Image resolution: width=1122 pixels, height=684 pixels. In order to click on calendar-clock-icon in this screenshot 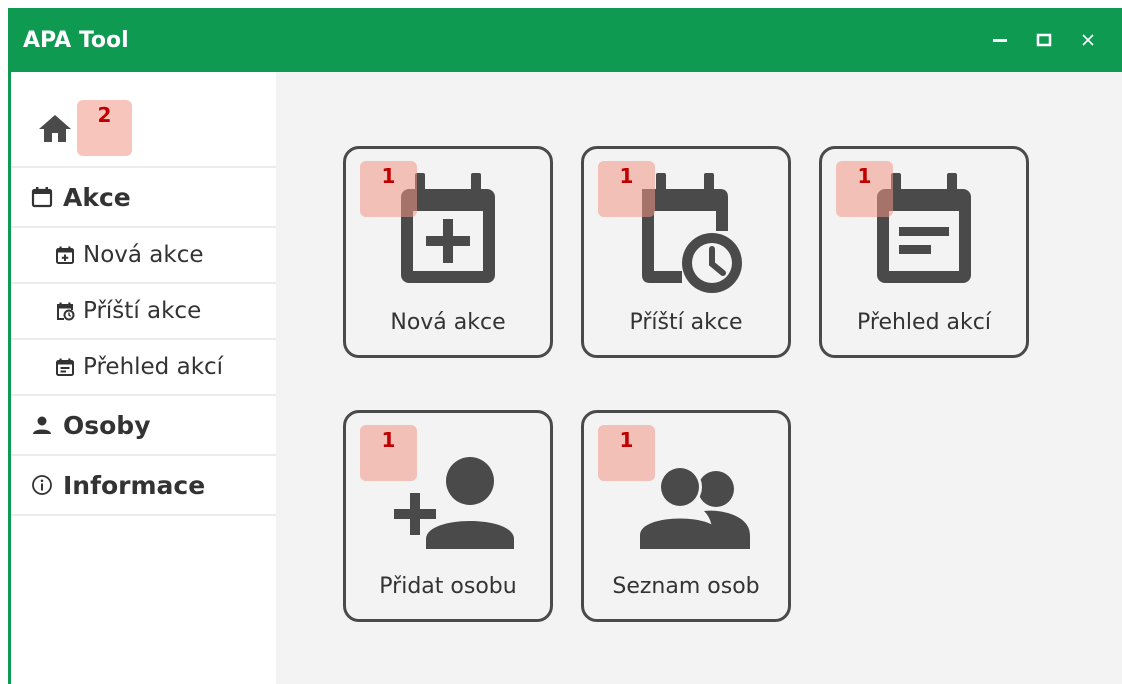, I will do `click(65, 311)`.